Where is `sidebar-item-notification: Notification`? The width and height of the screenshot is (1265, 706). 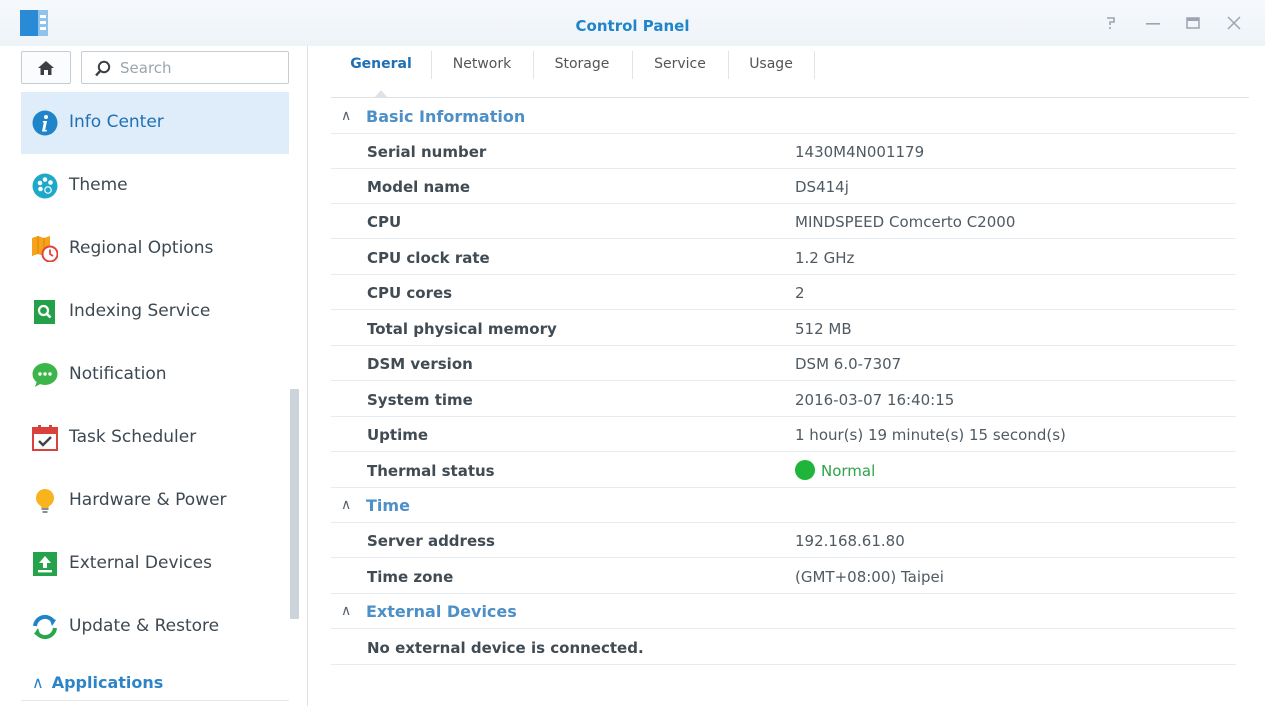
sidebar-item-notification: Notification is located at coordinates (155, 375).